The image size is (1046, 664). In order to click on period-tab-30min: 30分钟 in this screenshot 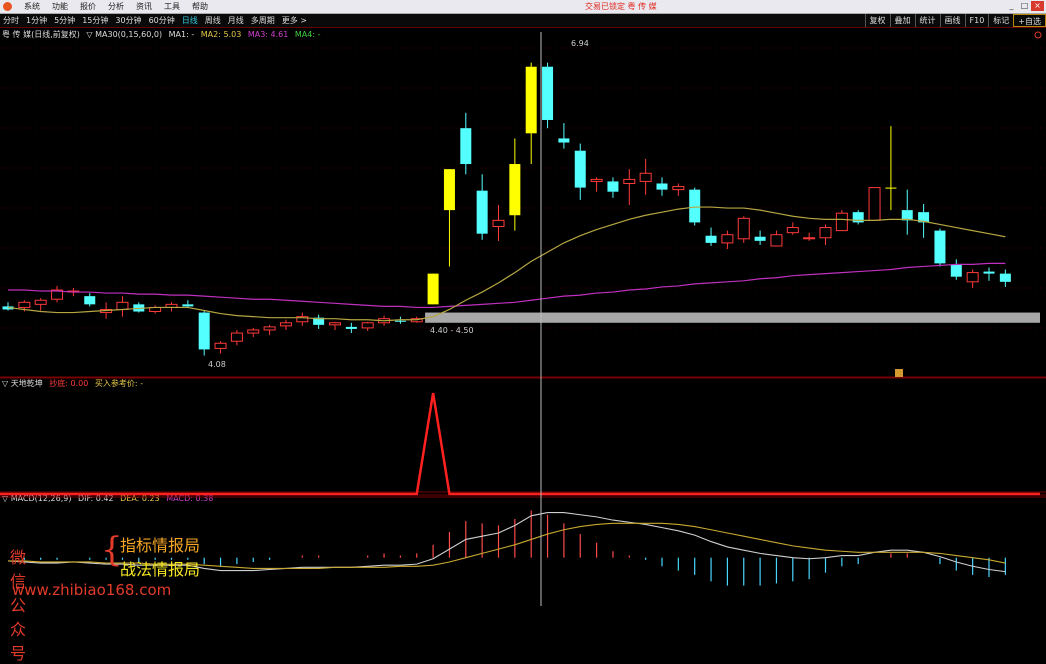, I will do `click(128, 20)`.